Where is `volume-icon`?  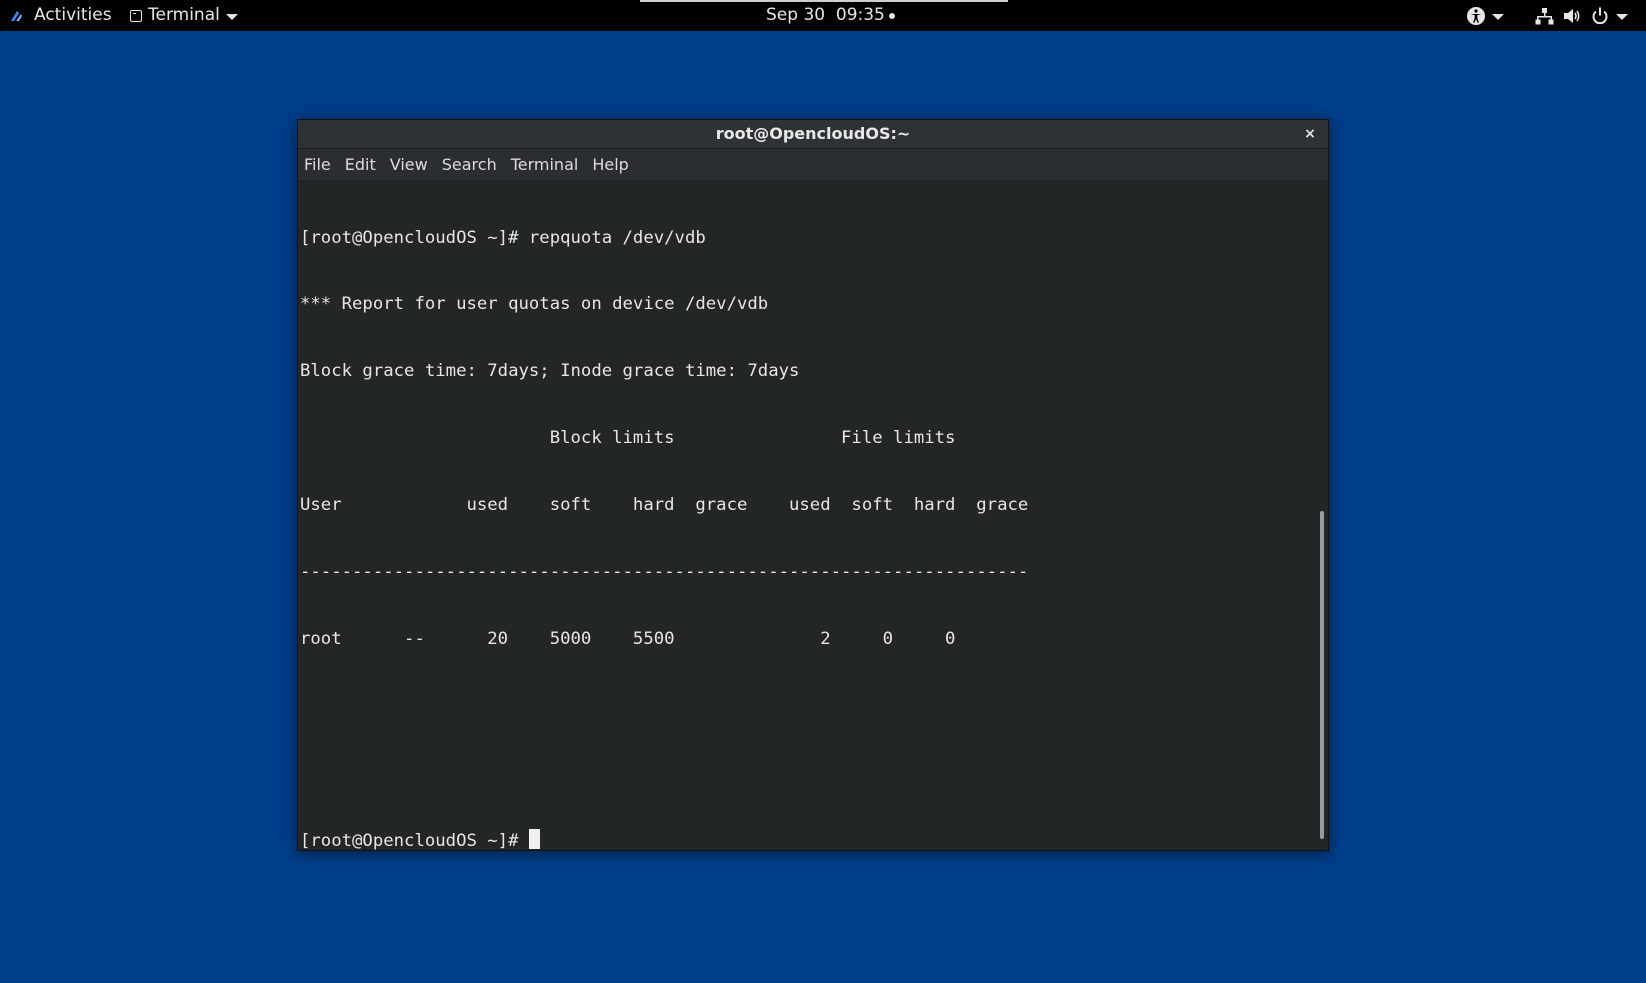 volume-icon is located at coordinates (1572, 15).